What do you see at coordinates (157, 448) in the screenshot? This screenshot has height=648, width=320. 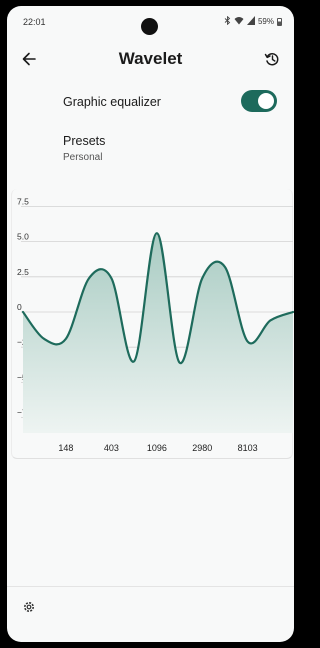 I see `x-tick-label: 1096` at bounding box center [157, 448].